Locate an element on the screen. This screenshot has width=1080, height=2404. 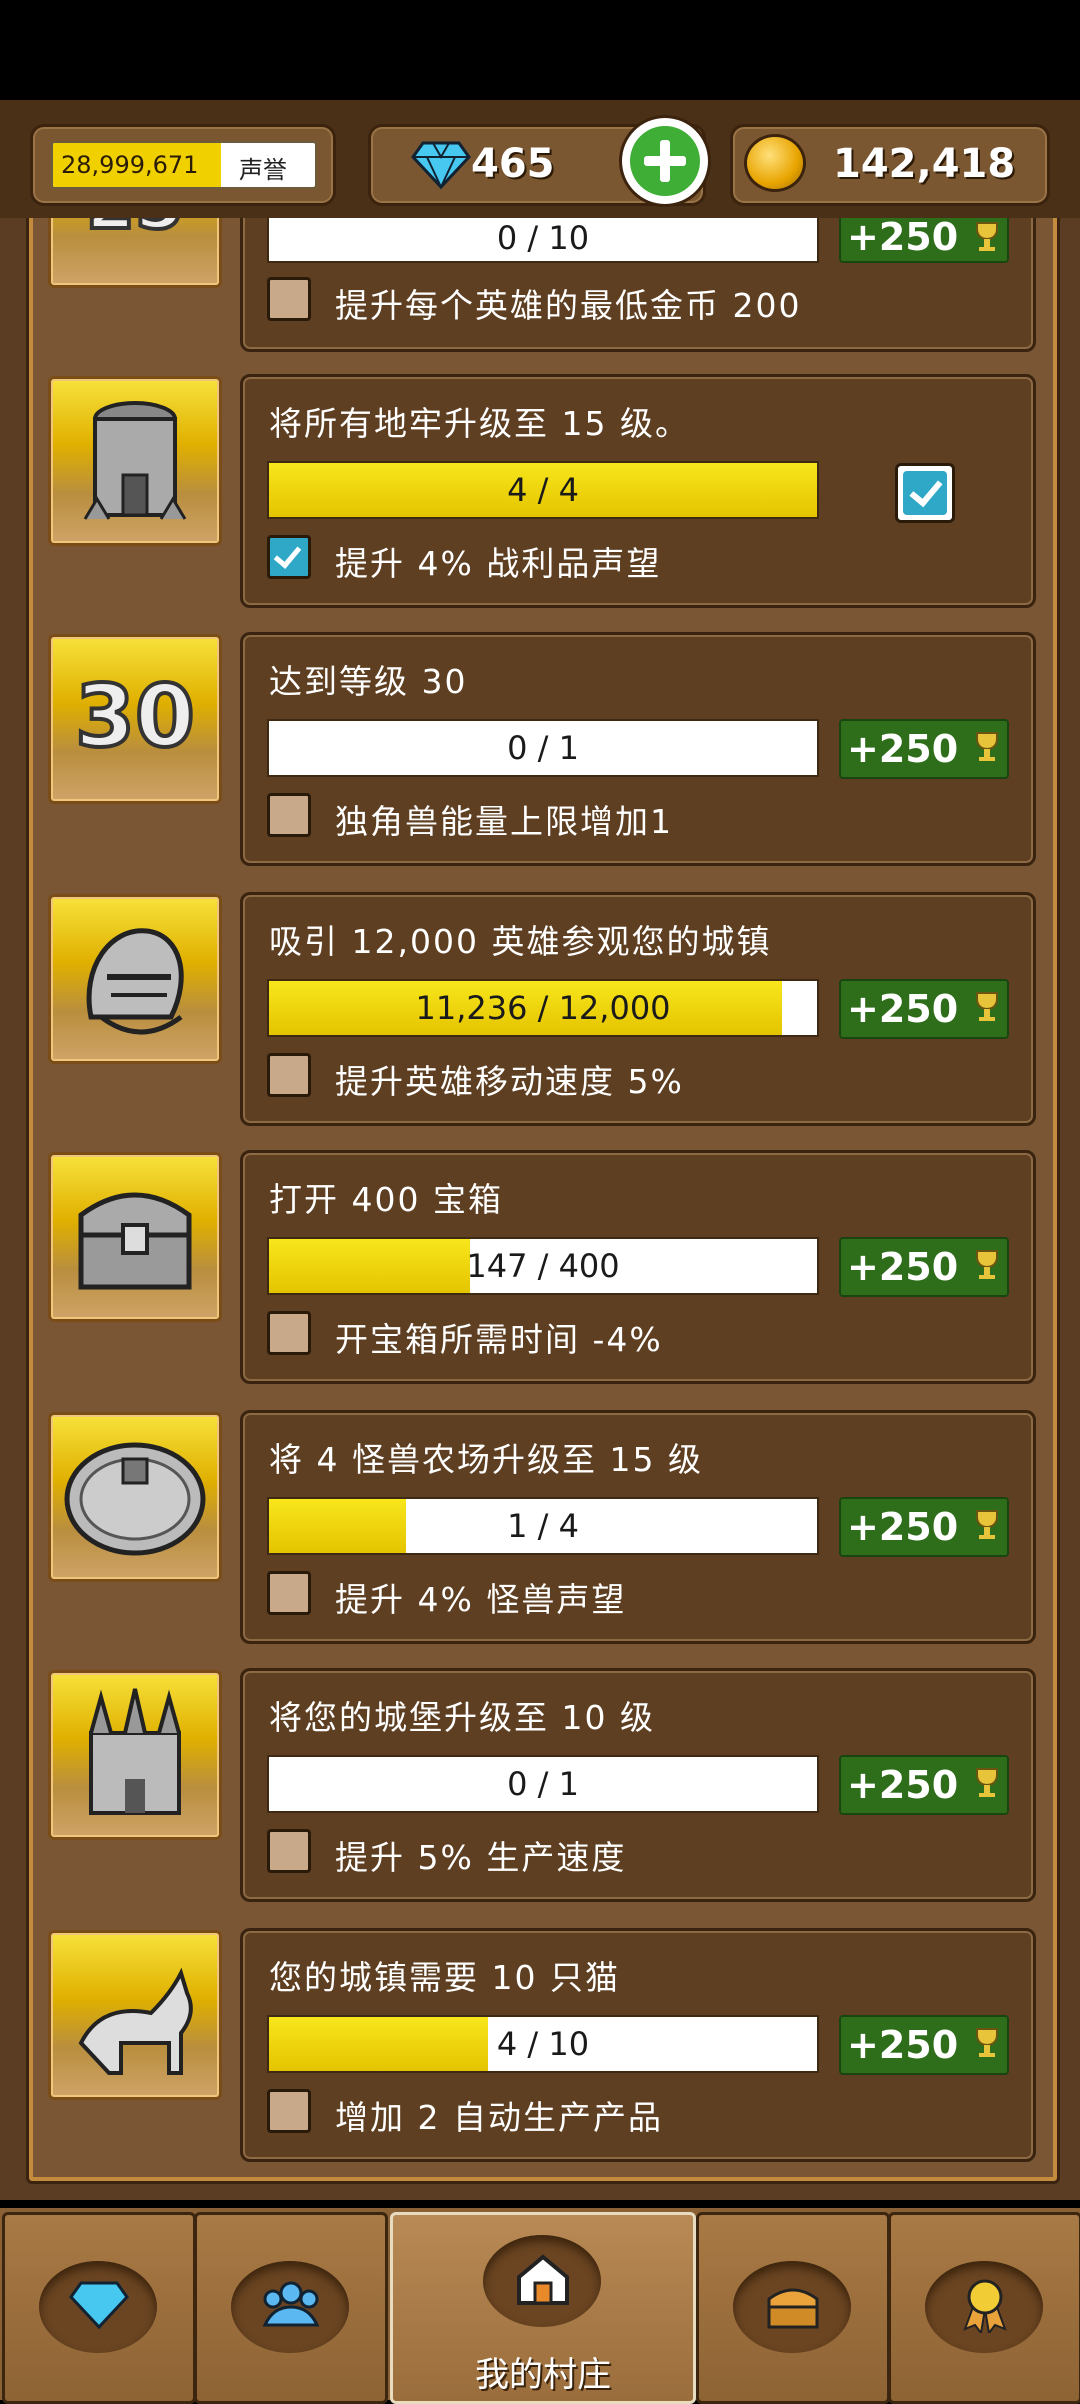
bonus-text: 提升 4% 战利品声望 is located at coordinates (498, 563).